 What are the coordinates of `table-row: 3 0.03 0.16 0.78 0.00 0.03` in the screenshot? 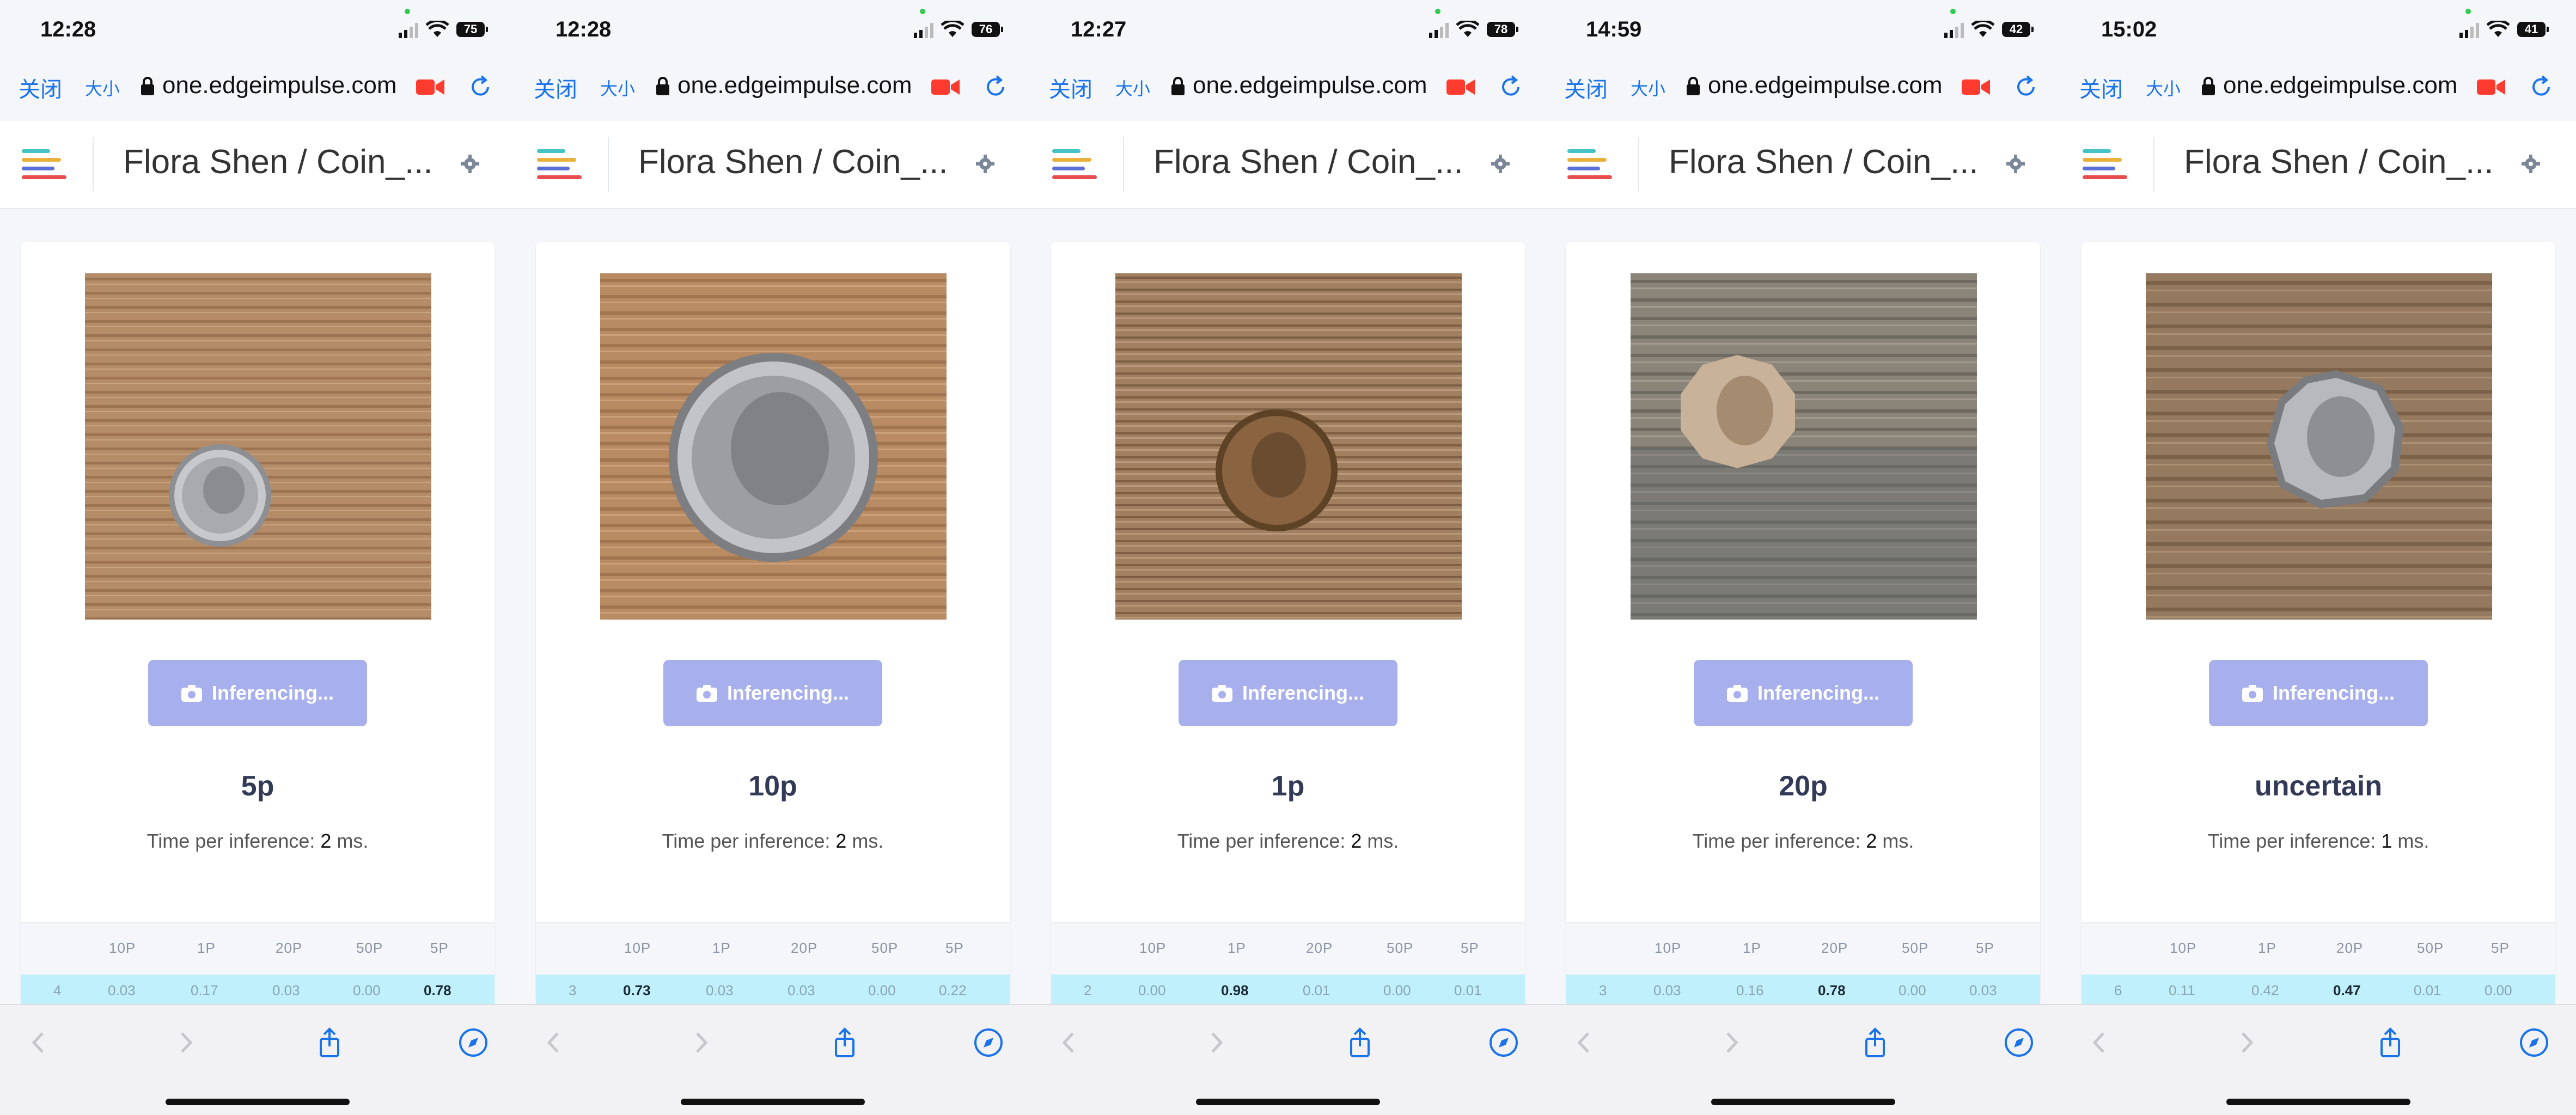 It's located at (1803, 991).